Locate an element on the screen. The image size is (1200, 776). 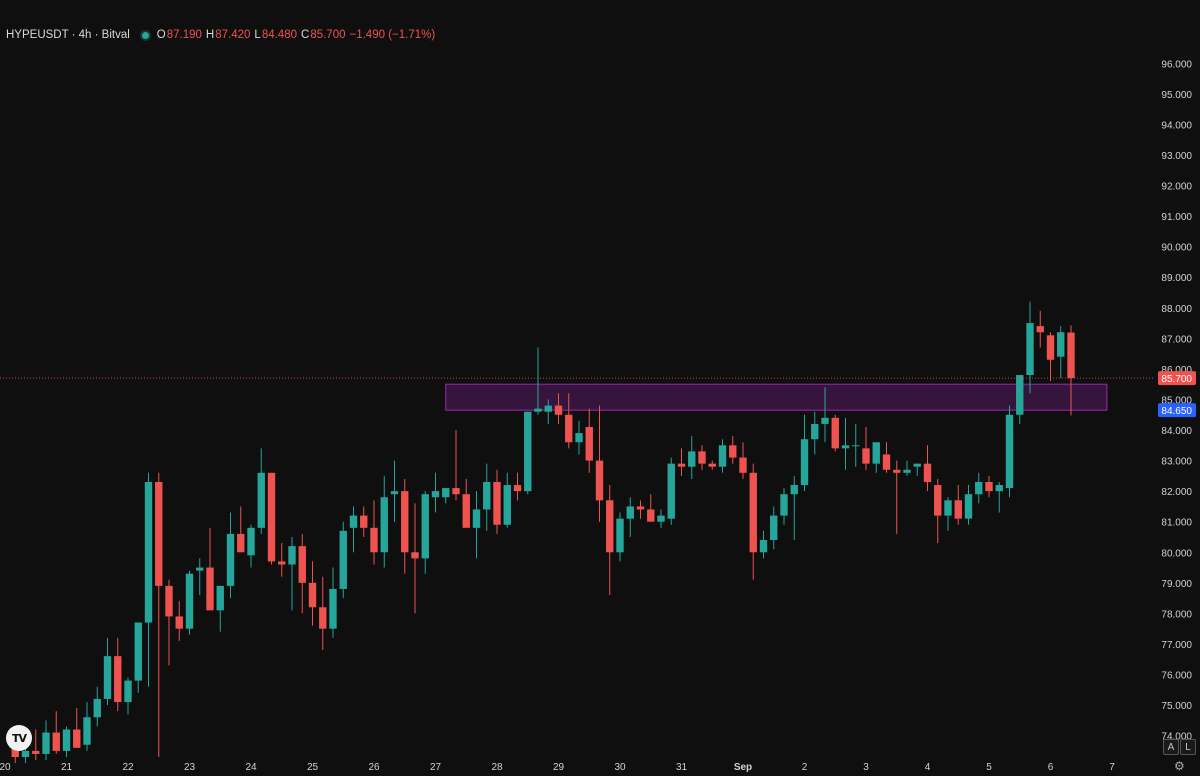
high-label: H is located at coordinates (210, 35).